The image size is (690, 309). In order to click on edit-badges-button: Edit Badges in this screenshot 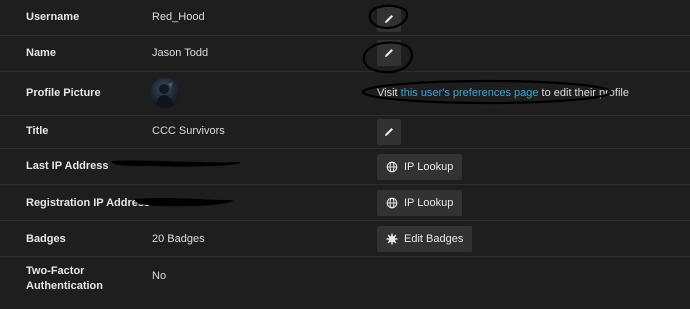, I will do `click(425, 239)`.